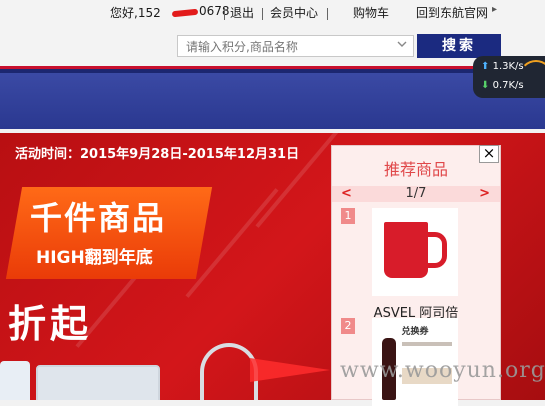  What do you see at coordinates (290, 370) in the screenshot?
I see `red-arrow-graphic` at bounding box center [290, 370].